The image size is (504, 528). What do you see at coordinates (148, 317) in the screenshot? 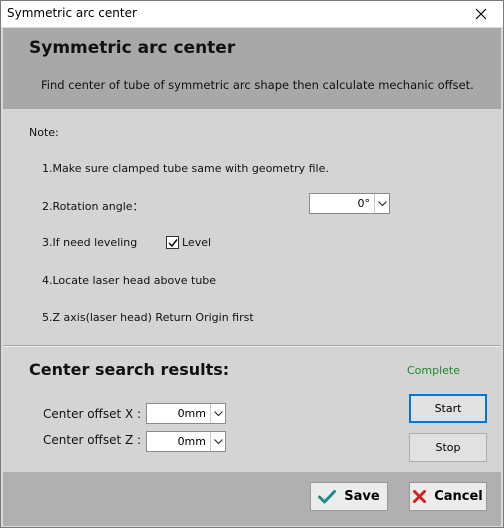
I see `note-item-5: 5.Z axis(laser head) Return Origin first` at bounding box center [148, 317].